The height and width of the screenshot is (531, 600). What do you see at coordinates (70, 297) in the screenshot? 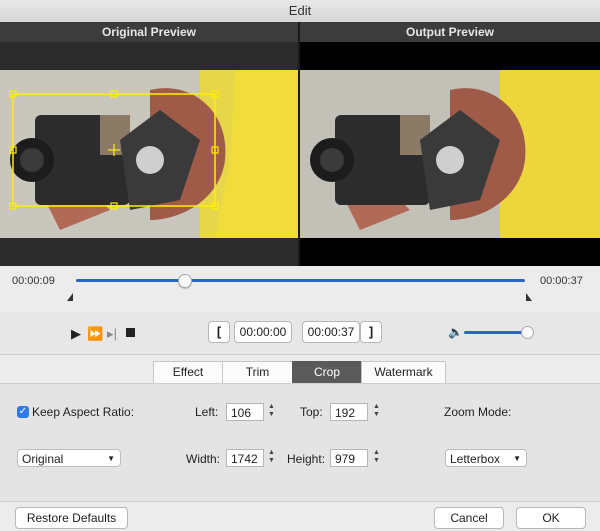
I see `trim-start-marker` at bounding box center [70, 297].